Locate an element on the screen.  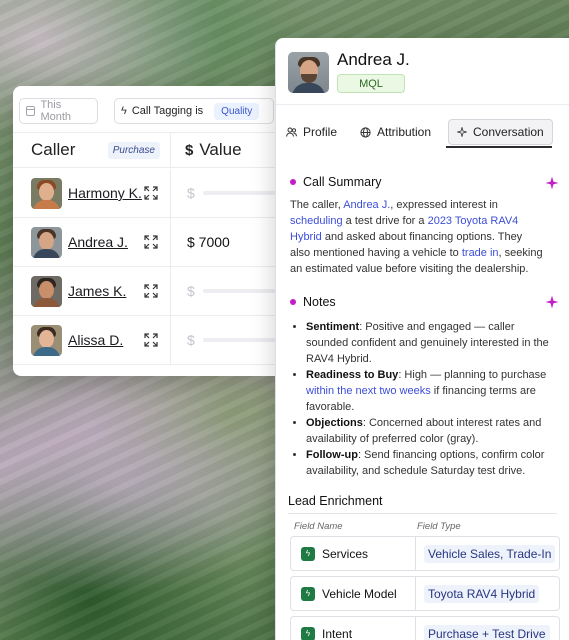
value-column-header: $ Value is located at coordinates (206, 150).